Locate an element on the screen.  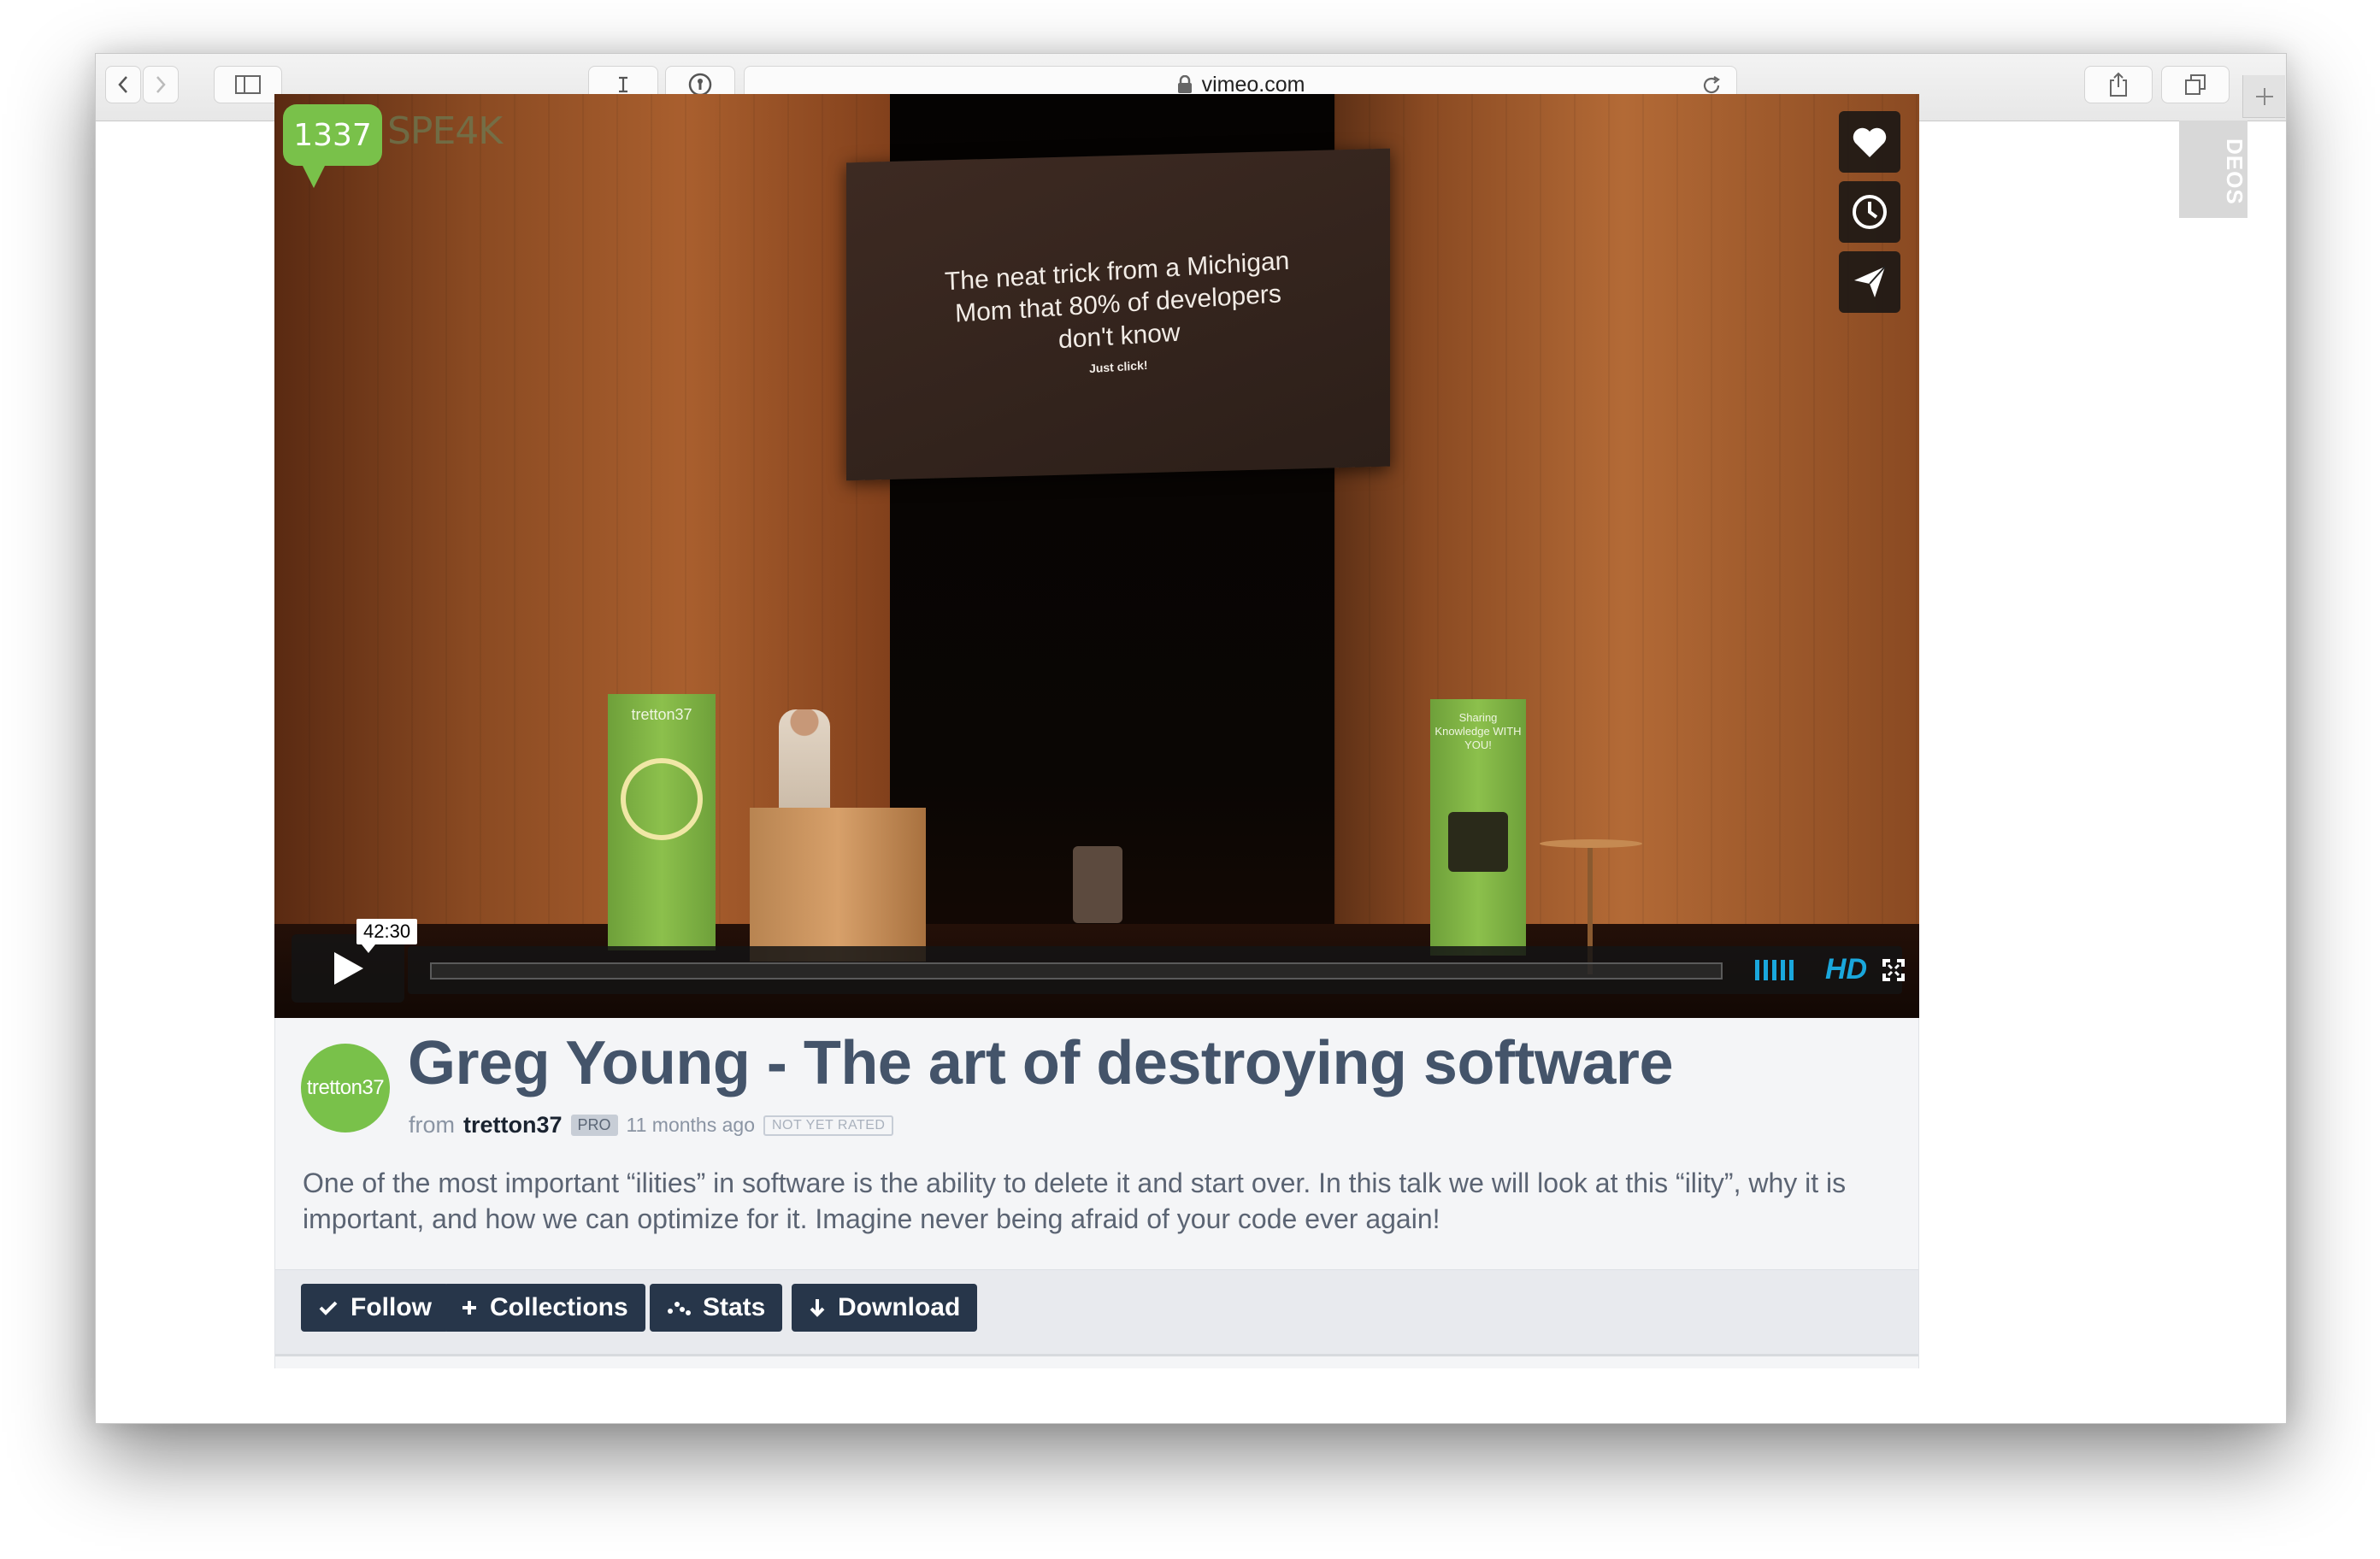
back-icon is located at coordinates (123, 84).